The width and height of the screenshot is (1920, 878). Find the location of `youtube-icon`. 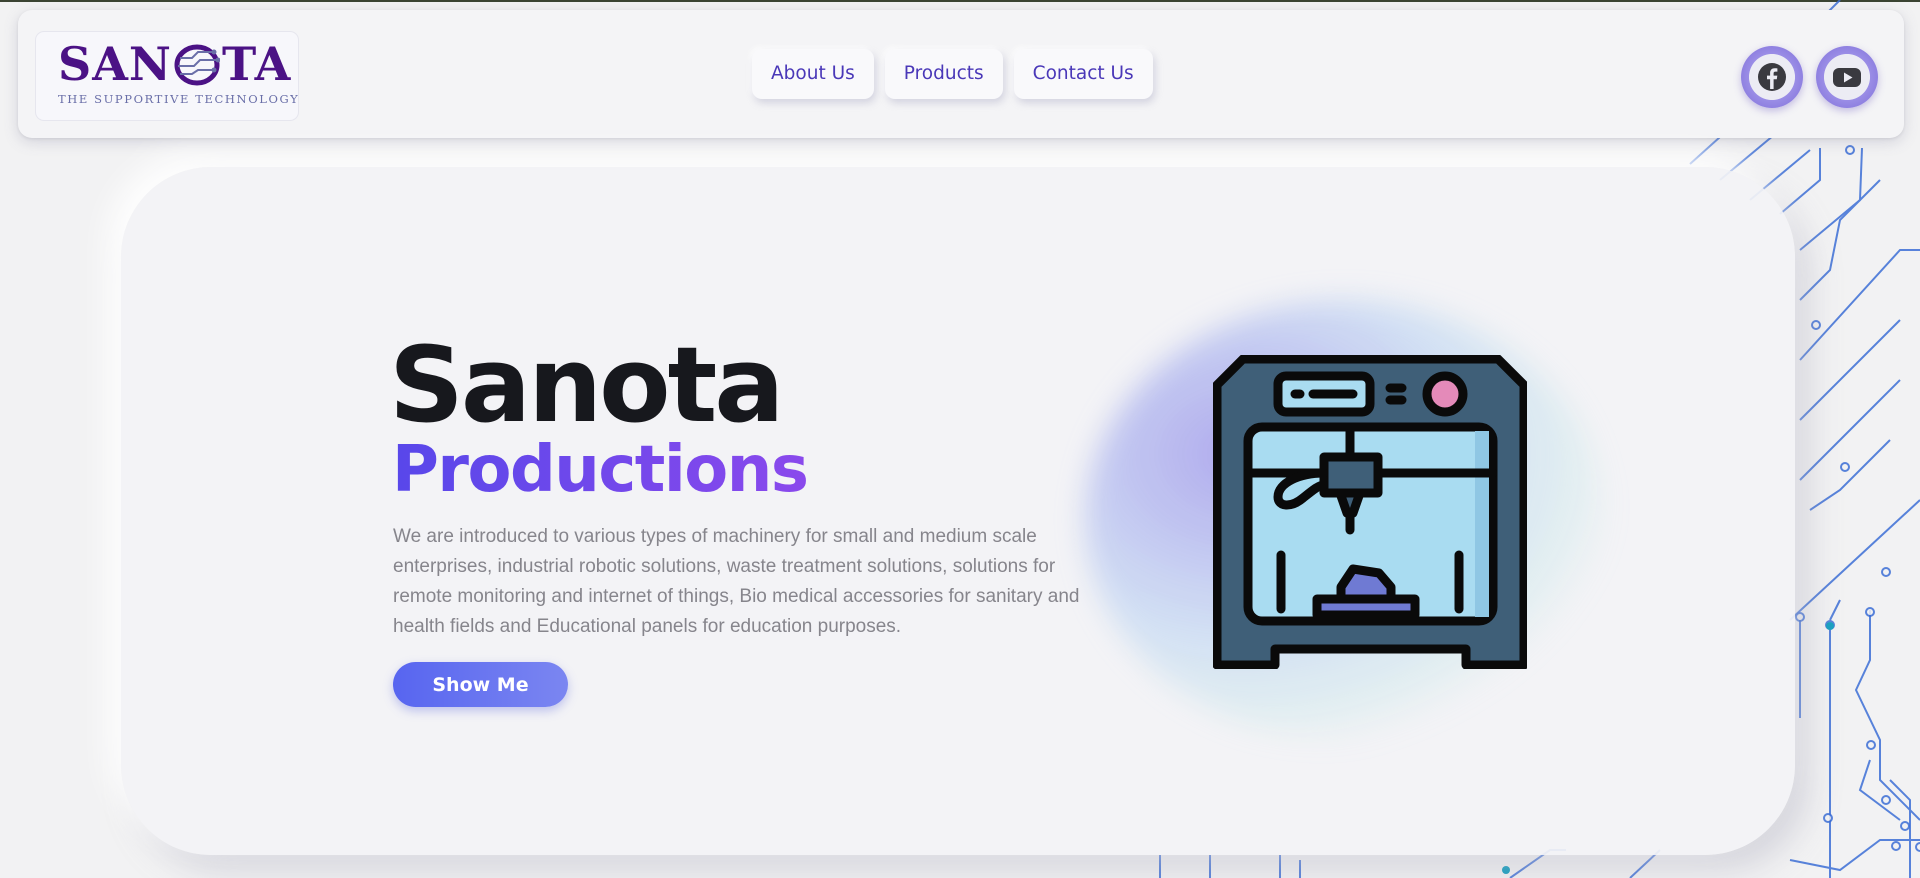

youtube-icon is located at coordinates (1847, 77).